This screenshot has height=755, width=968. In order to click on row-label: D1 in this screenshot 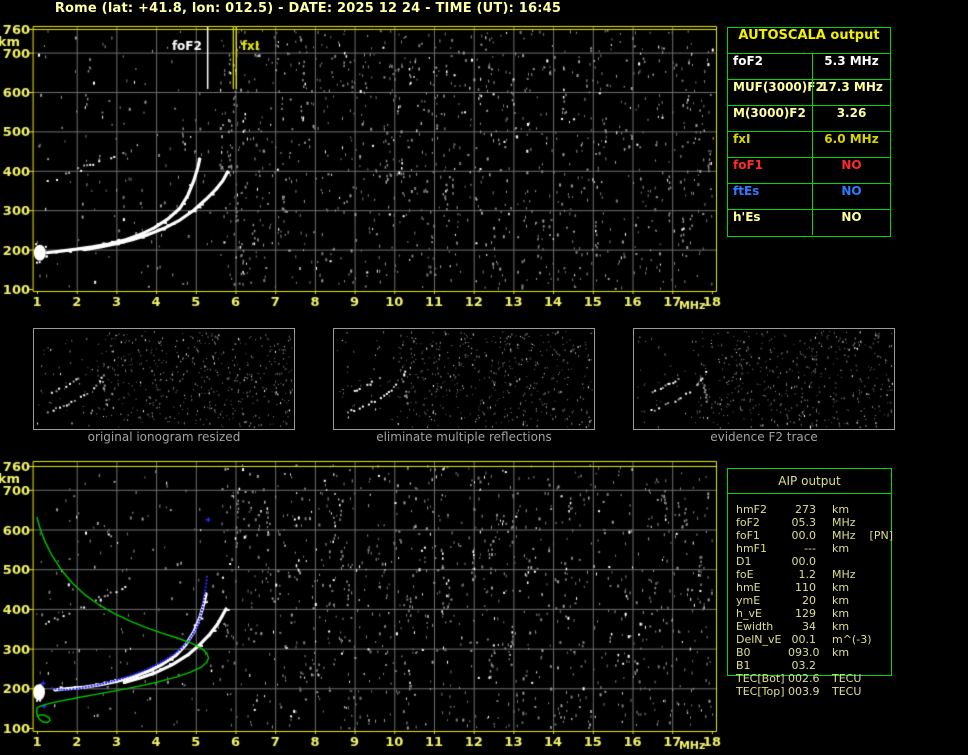, I will do `click(744, 561)`.